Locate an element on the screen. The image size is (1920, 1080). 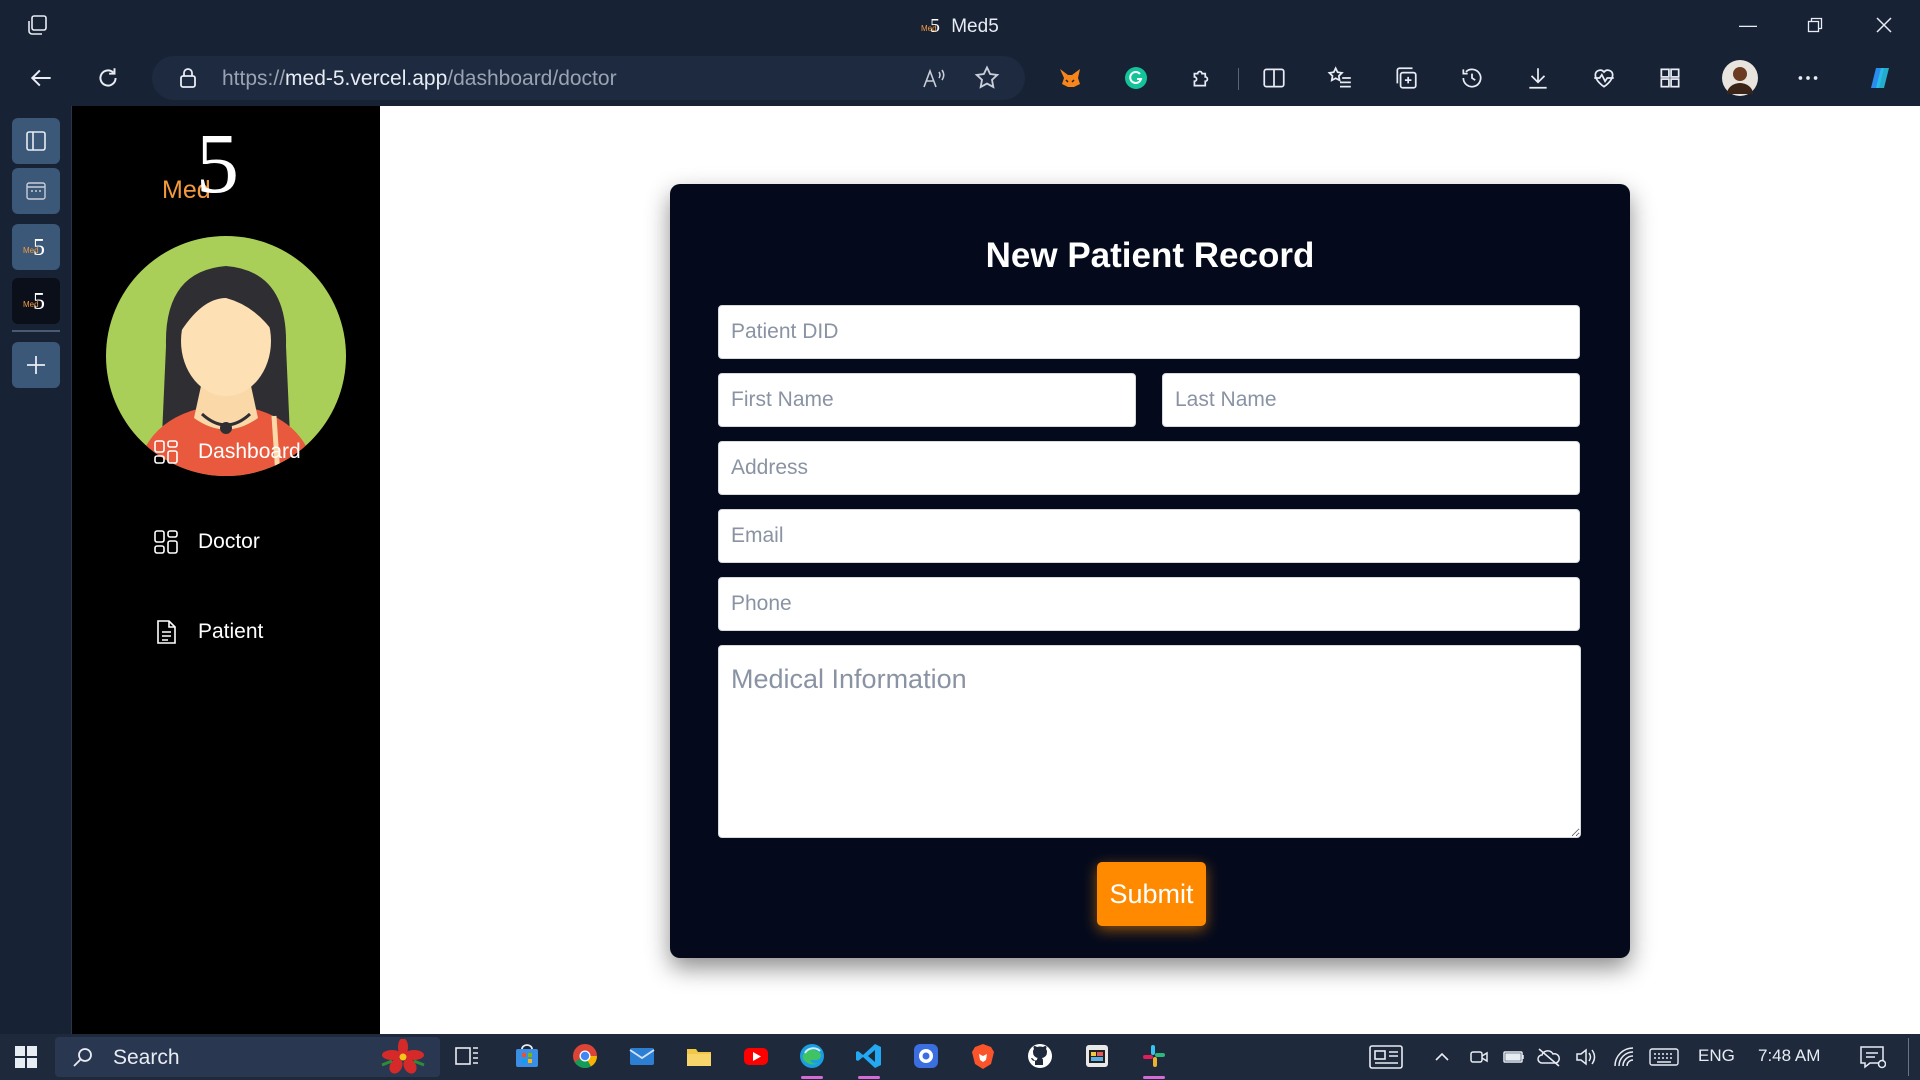
submit-button: Submit is located at coordinates (1151, 894).